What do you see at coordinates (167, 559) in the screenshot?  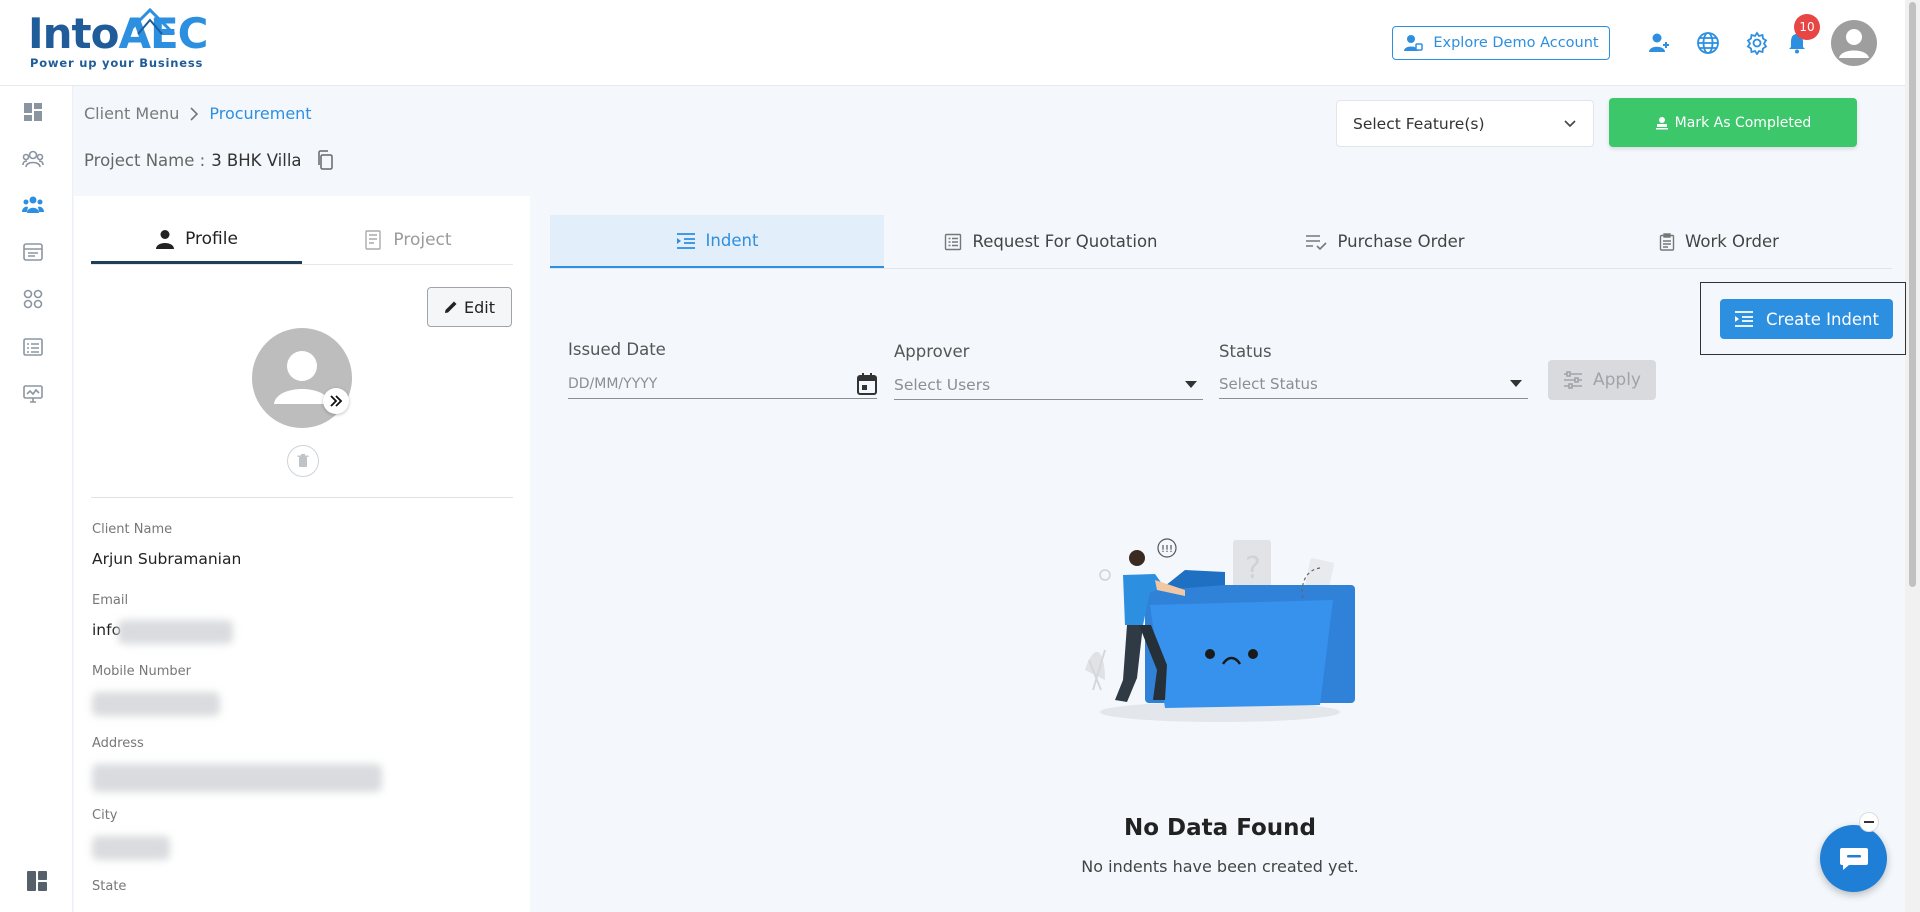 I see `client-name-value: Arjun Subramanian` at bounding box center [167, 559].